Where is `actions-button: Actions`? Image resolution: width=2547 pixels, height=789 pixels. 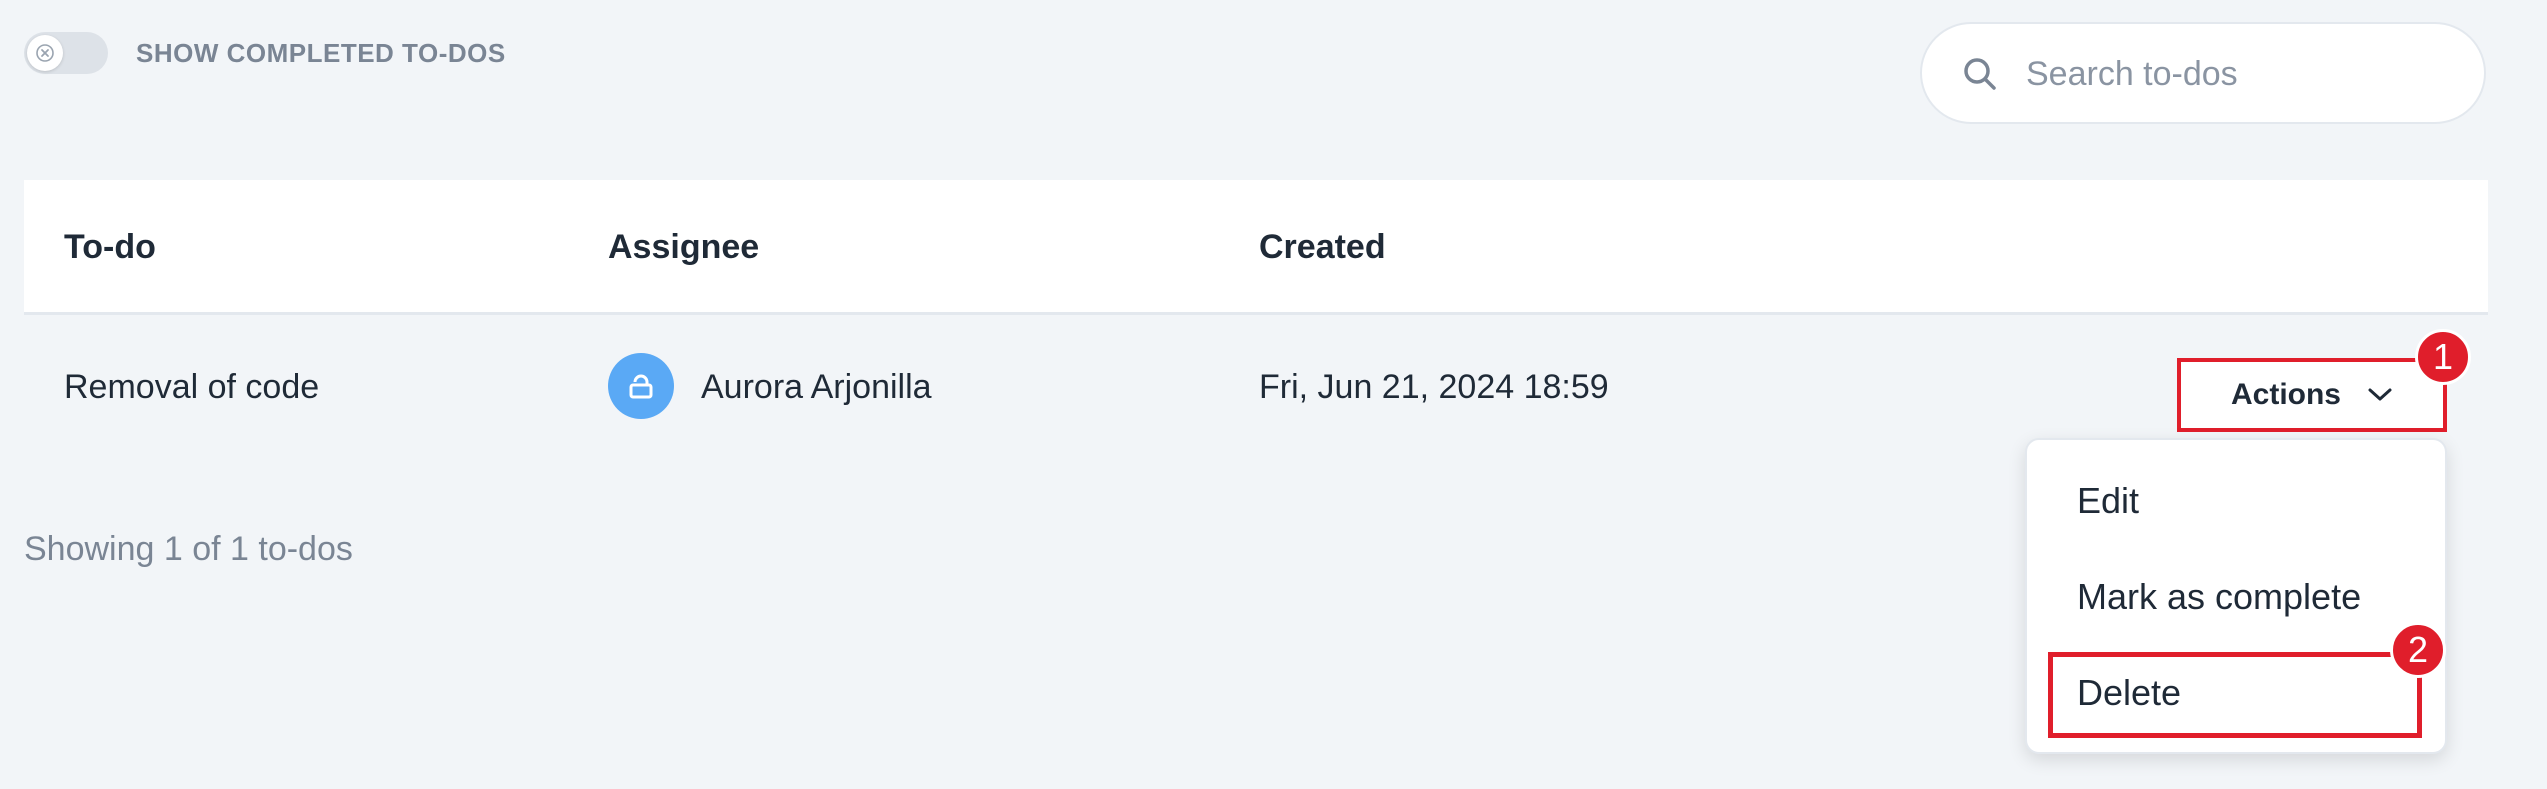 actions-button: Actions is located at coordinates (2312, 395).